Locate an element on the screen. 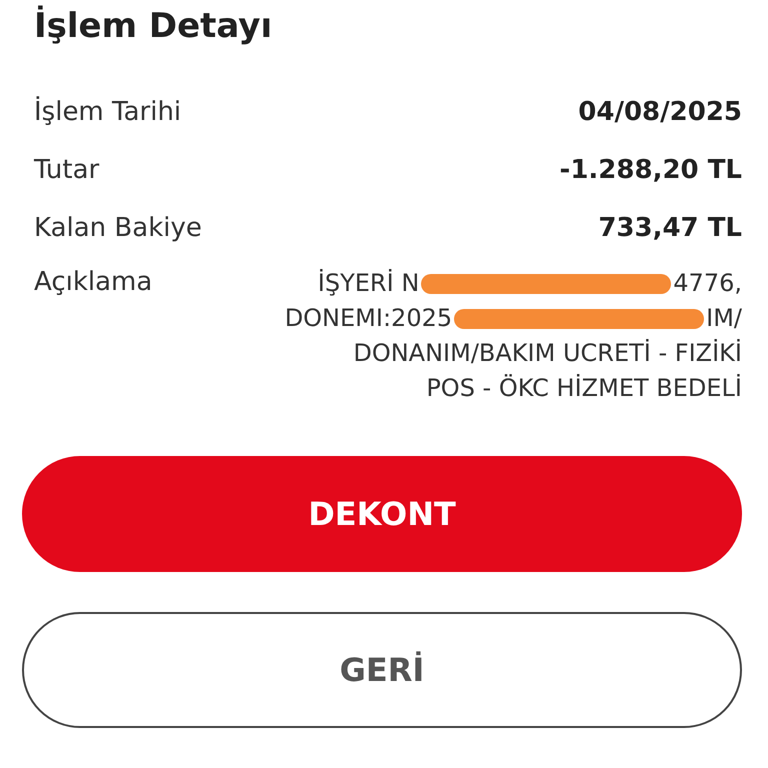  detail-label: İşlem Tarihi is located at coordinates (108, 112).